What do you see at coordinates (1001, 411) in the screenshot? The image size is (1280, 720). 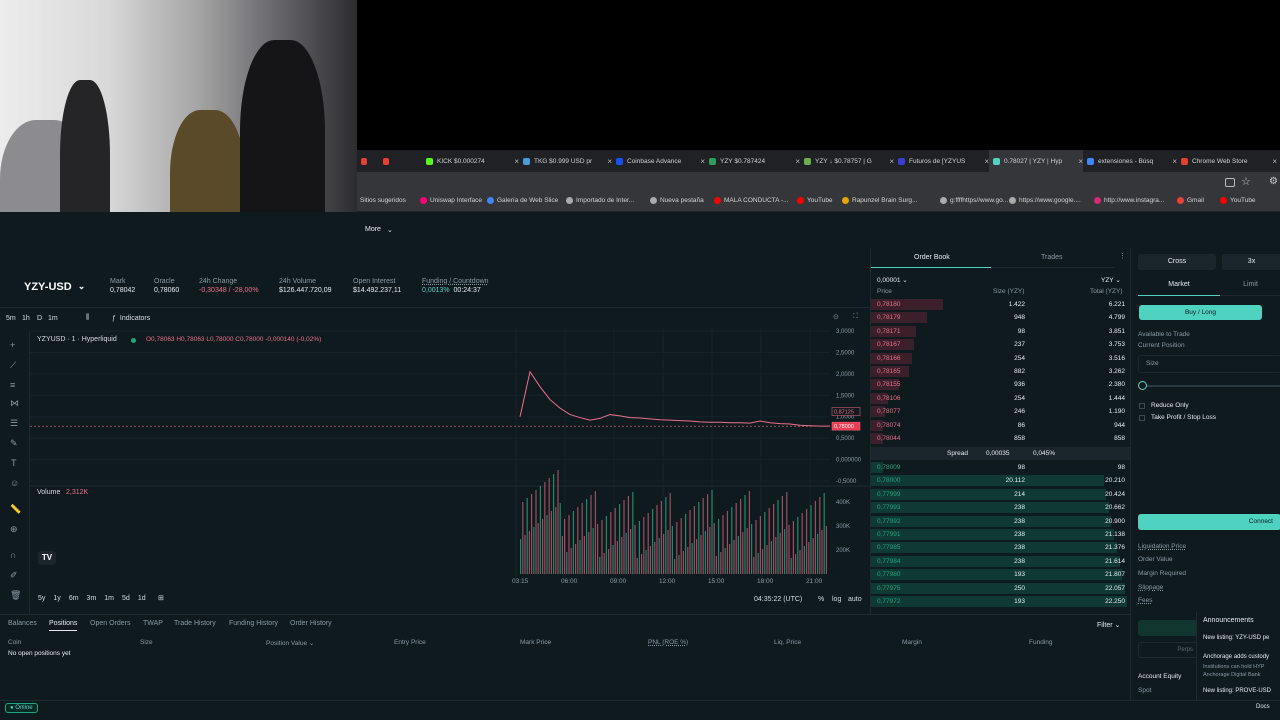 I see `ask-row: 0,78077 246 1.190` at bounding box center [1001, 411].